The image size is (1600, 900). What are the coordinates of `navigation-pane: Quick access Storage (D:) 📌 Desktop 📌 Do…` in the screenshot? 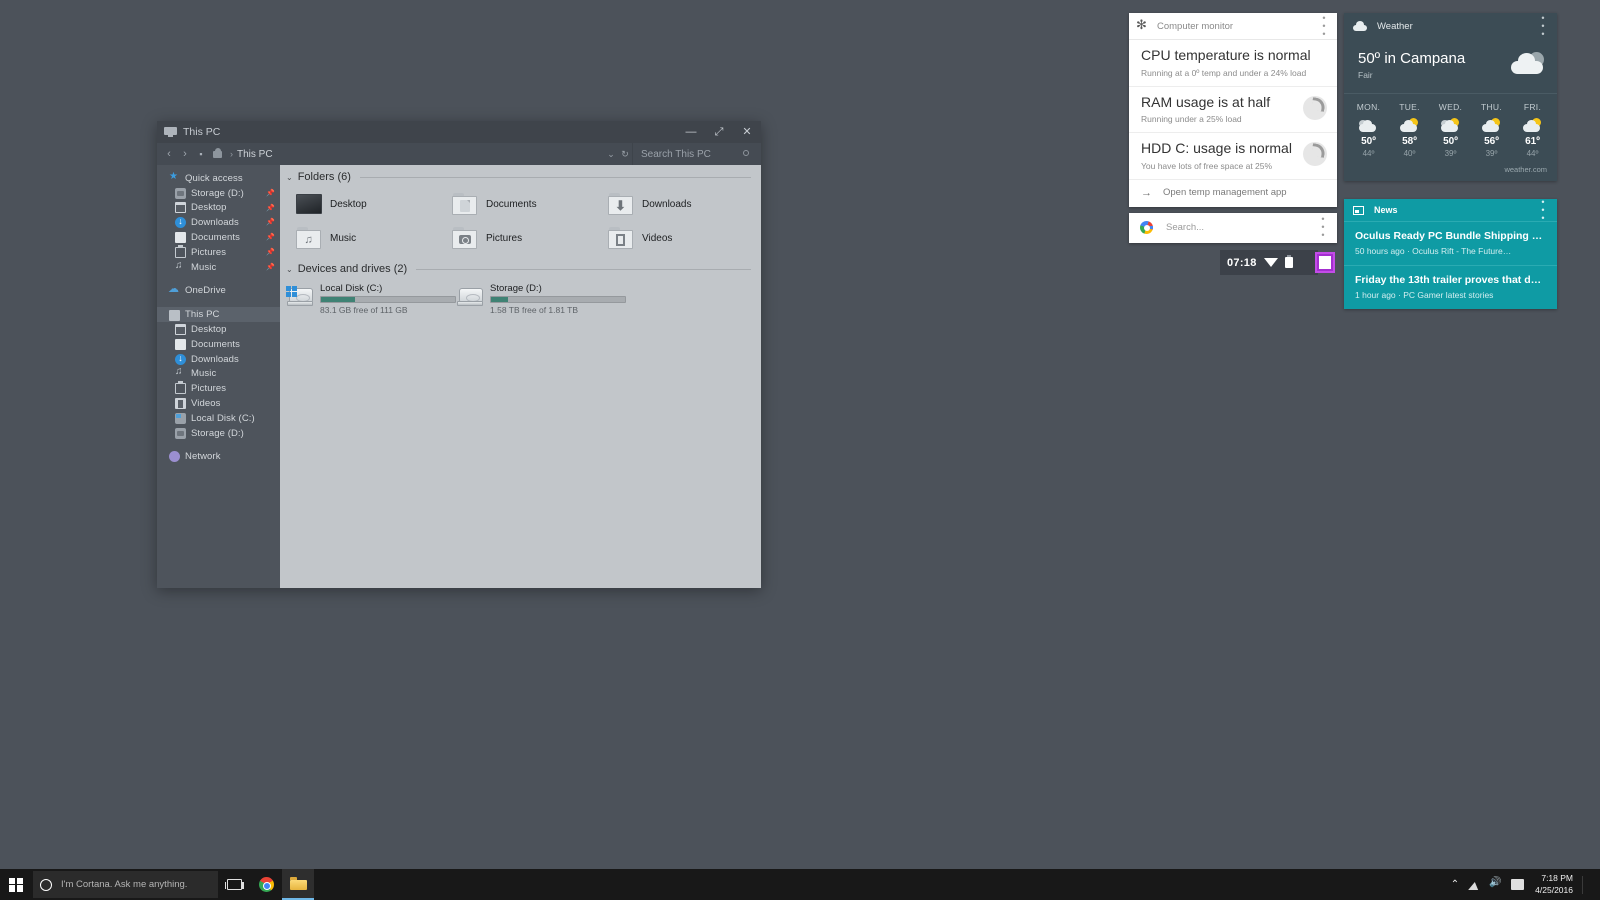 It's located at (218, 376).